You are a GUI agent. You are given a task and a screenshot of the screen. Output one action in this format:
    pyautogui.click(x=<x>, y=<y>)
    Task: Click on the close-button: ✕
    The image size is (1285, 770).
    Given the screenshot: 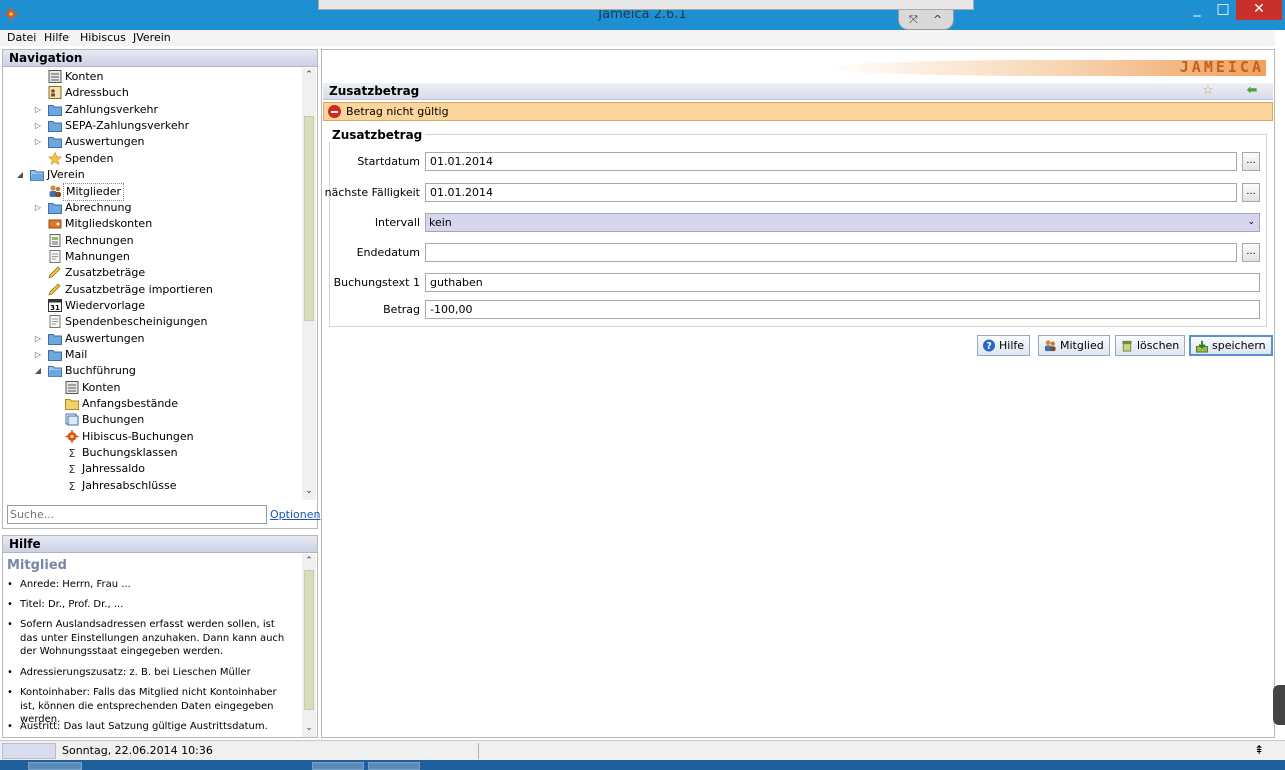 What is the action you would take?
    pyautogui.click(x=1259, y=10)
    